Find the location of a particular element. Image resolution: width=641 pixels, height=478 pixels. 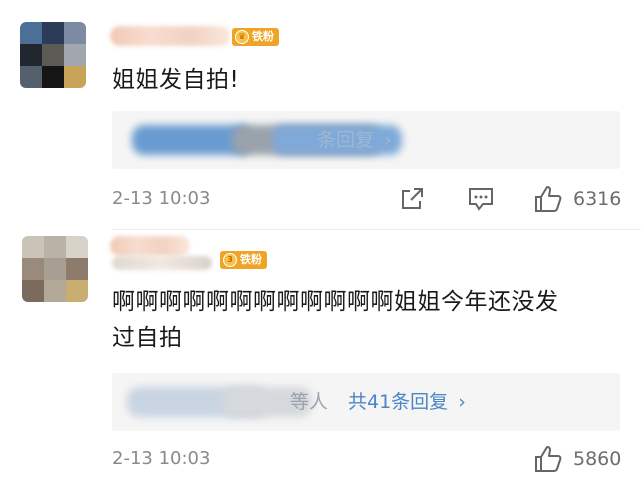

crown-icon: ♛ is located at coordinates (242, 37).